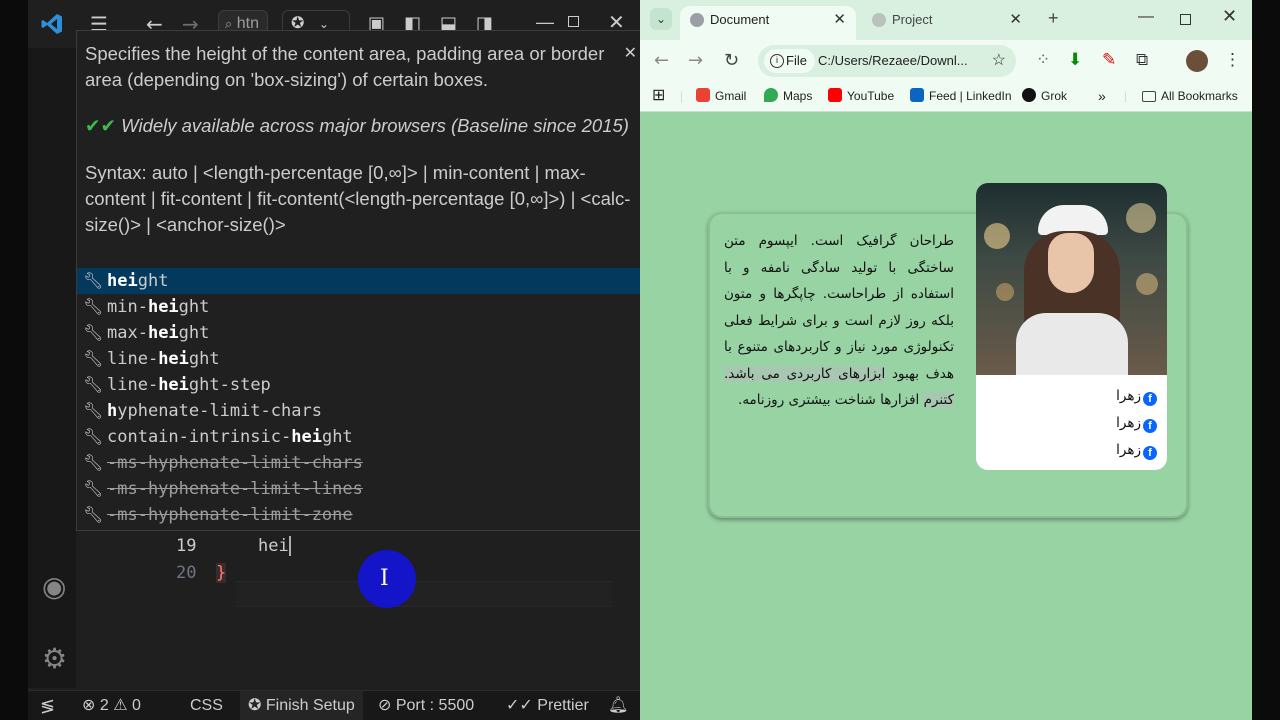 This screenshot has height=720, width=1280. Describe the element at coordinates (255, 705) in the screenshot. I see `copilot-icon: ✪` at that location.